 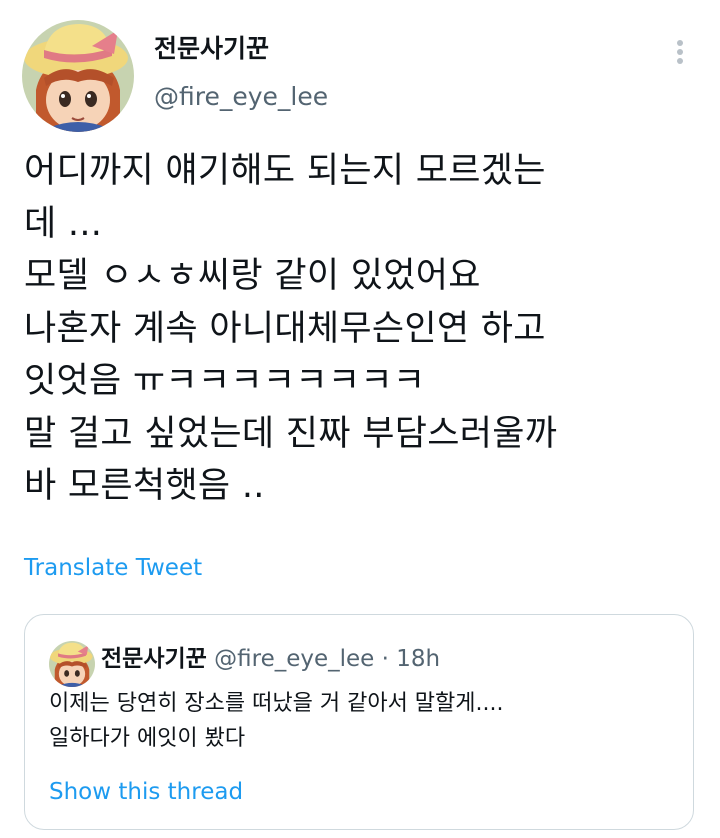 What do you see at coordinates (418, 659) in the screenshot?
I see `quote-timestamp: 18h` at bounding box center [418, 659].